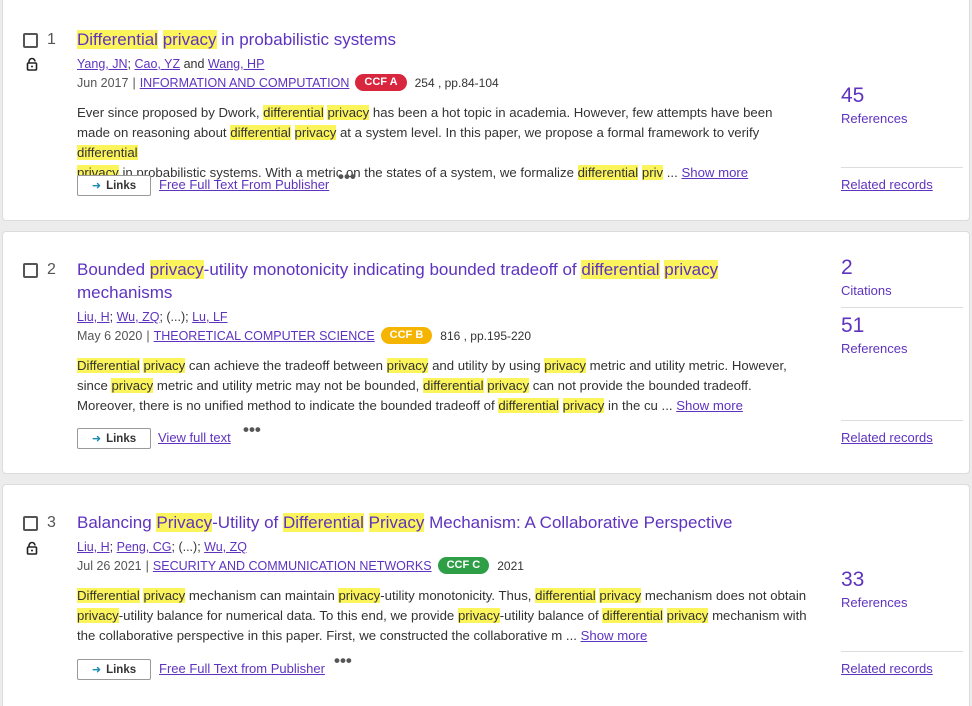 The height and width of the screenshot is (706, 972). I want to click on ccf-badge: CCF A, so click(381, 82).